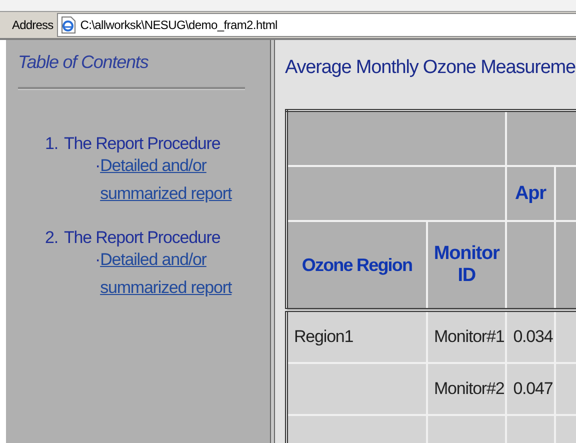 This screenshot has width=576, height=443. Describe the element at coordinates (530, 193) in the screenshot. I see `column-header: Apr` at that location.